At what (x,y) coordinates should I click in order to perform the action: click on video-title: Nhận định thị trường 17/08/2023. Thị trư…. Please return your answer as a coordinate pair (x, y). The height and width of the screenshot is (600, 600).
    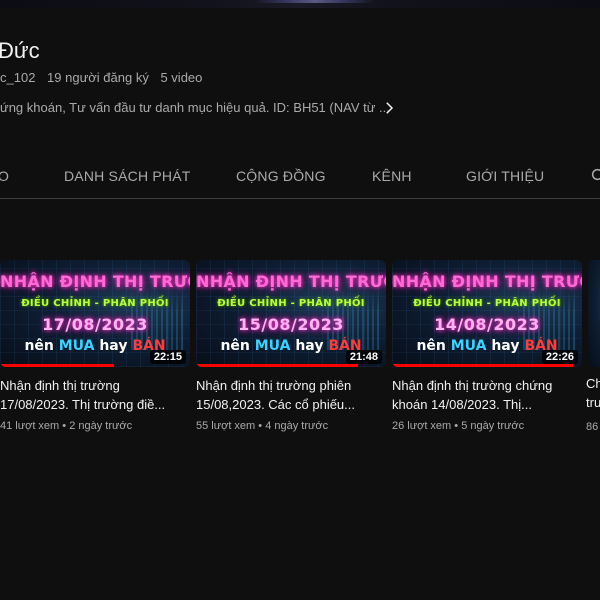
    Looking at the image, I should click on (95, 395).